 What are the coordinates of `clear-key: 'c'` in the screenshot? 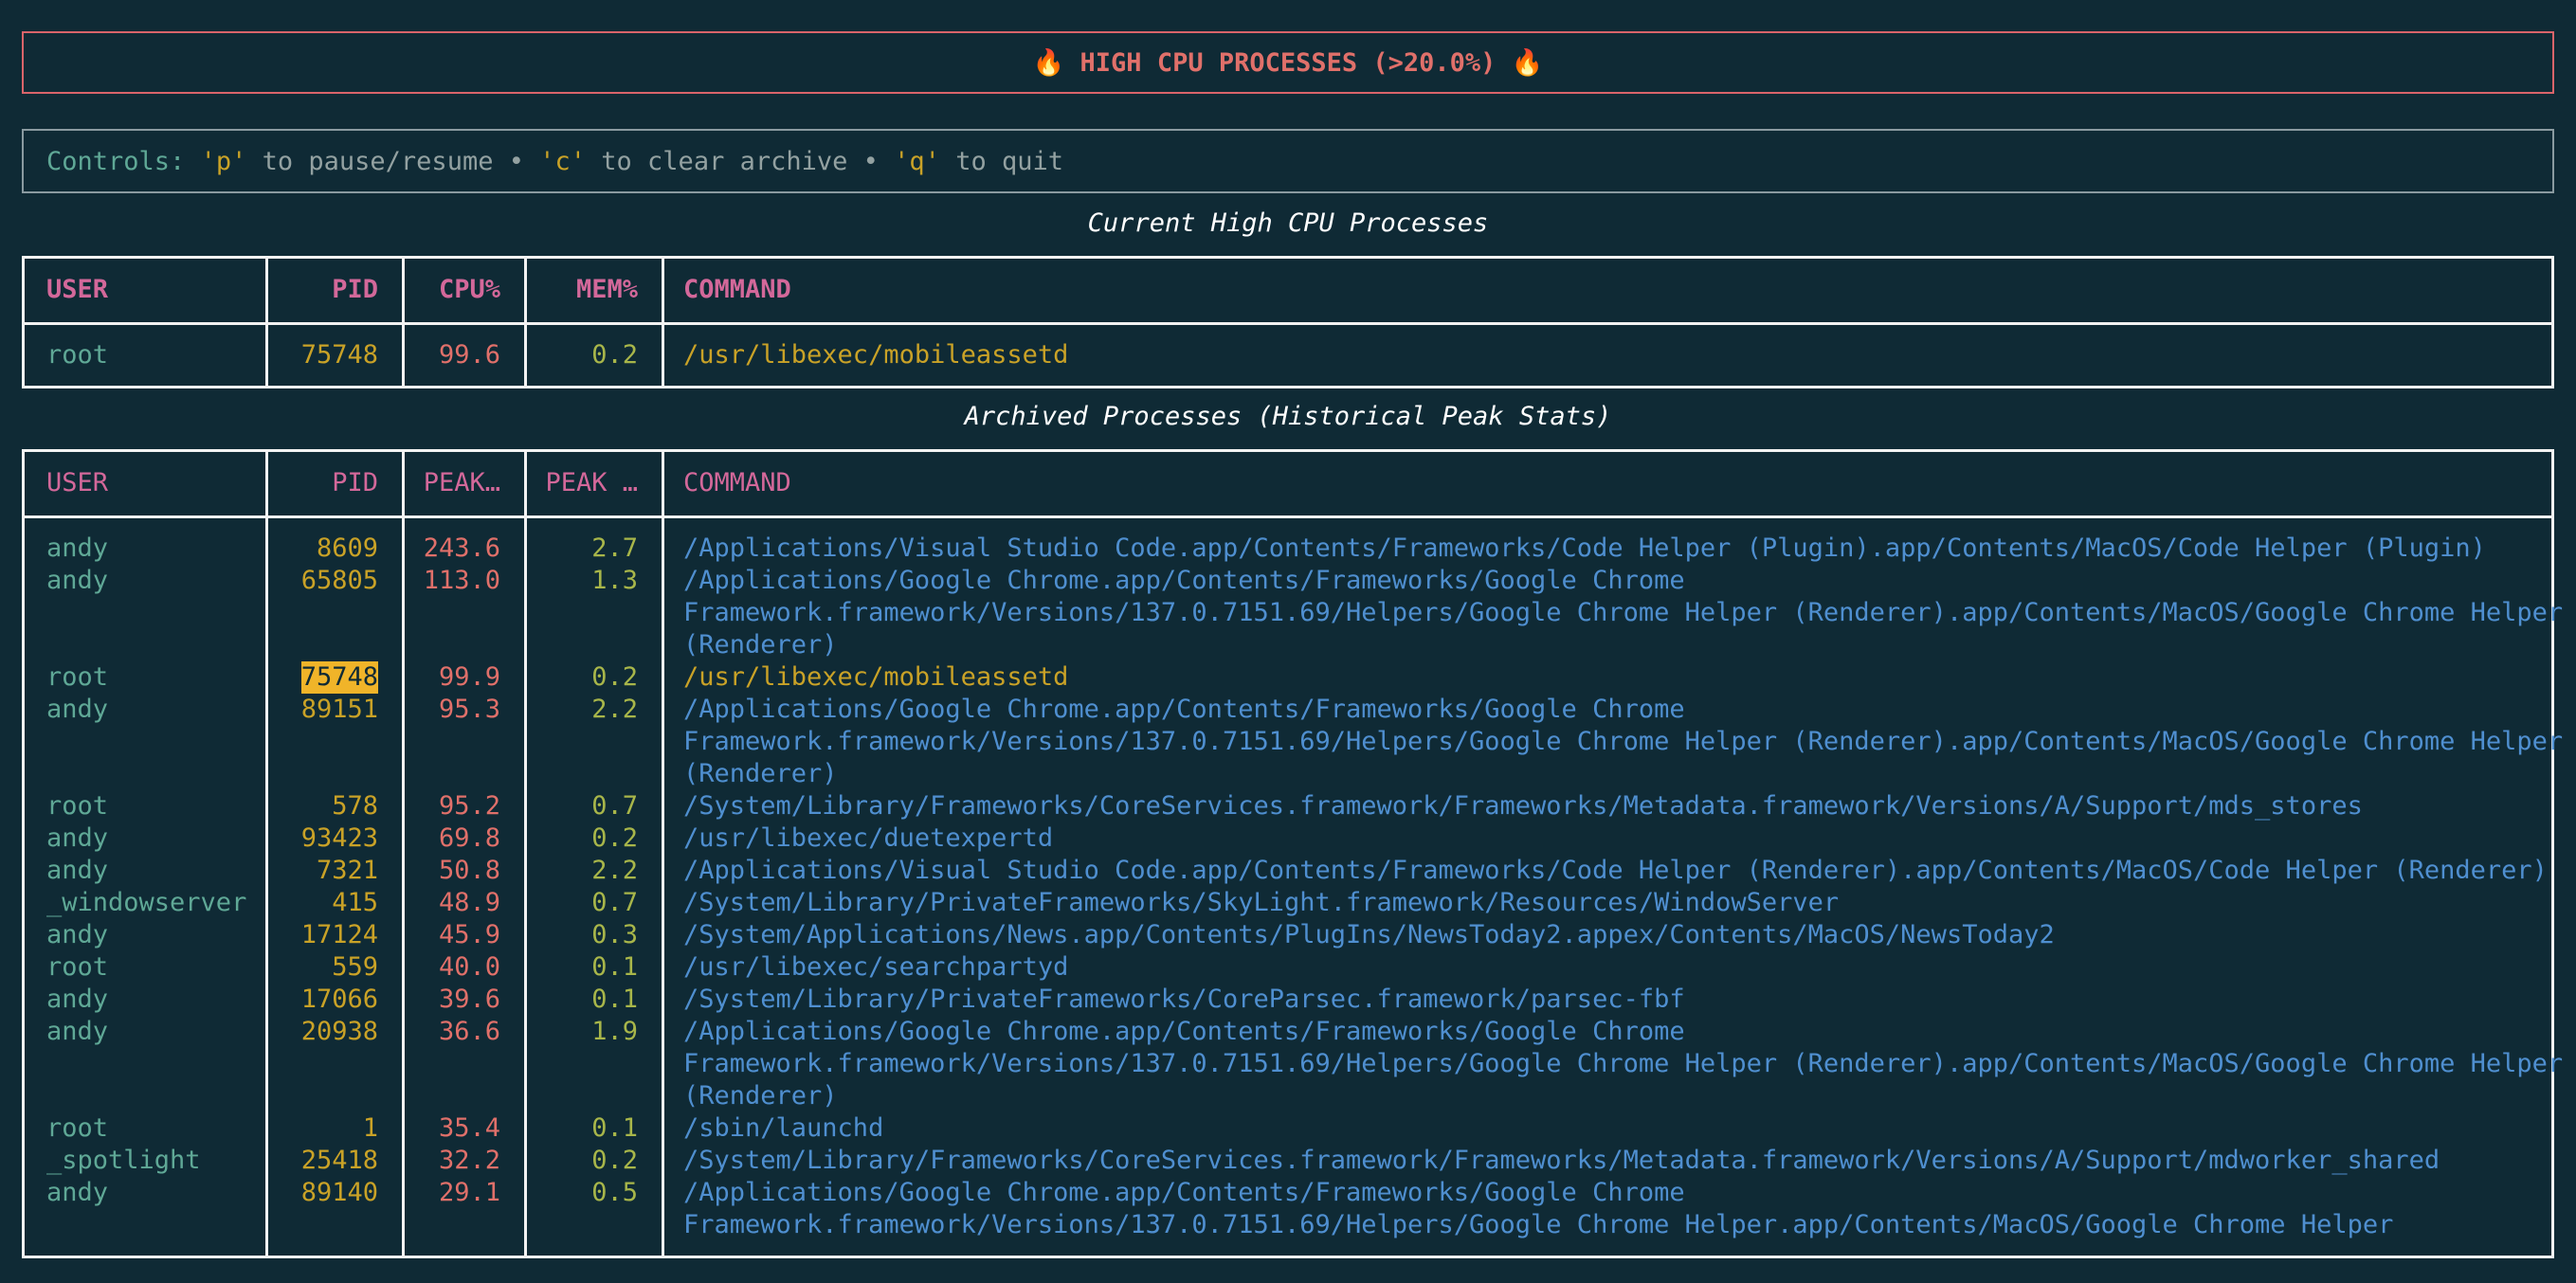 It's located at (563, 161).